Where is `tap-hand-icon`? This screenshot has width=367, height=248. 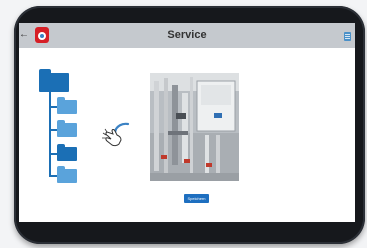 tap-hand-icon is located at coordinates (116, 134).